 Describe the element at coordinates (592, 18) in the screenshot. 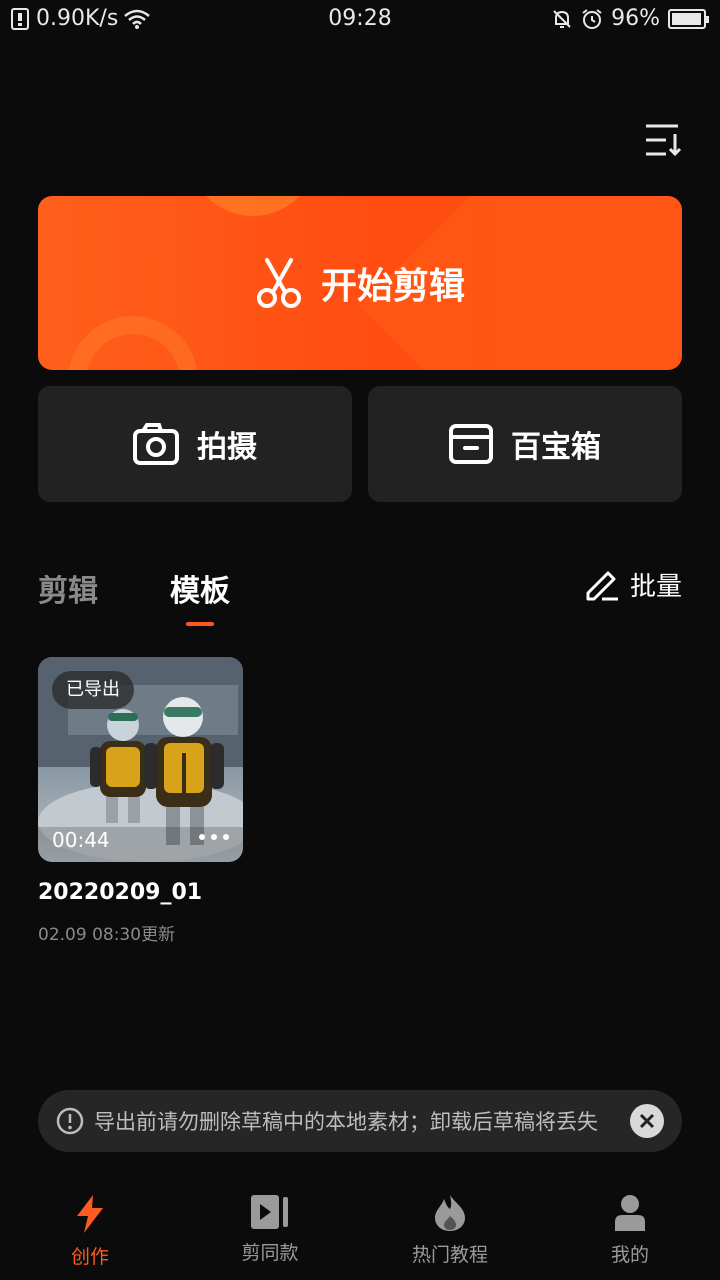

I see `alarm-icon` at that location.